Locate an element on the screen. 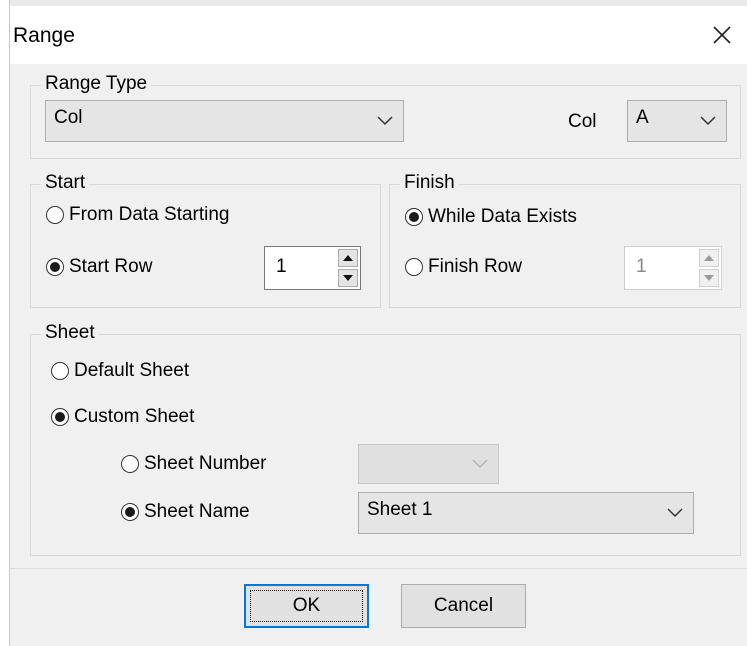 The height and width of the screenshot is (646, 747). start-row-up-button is located at coordinates (348, 258).